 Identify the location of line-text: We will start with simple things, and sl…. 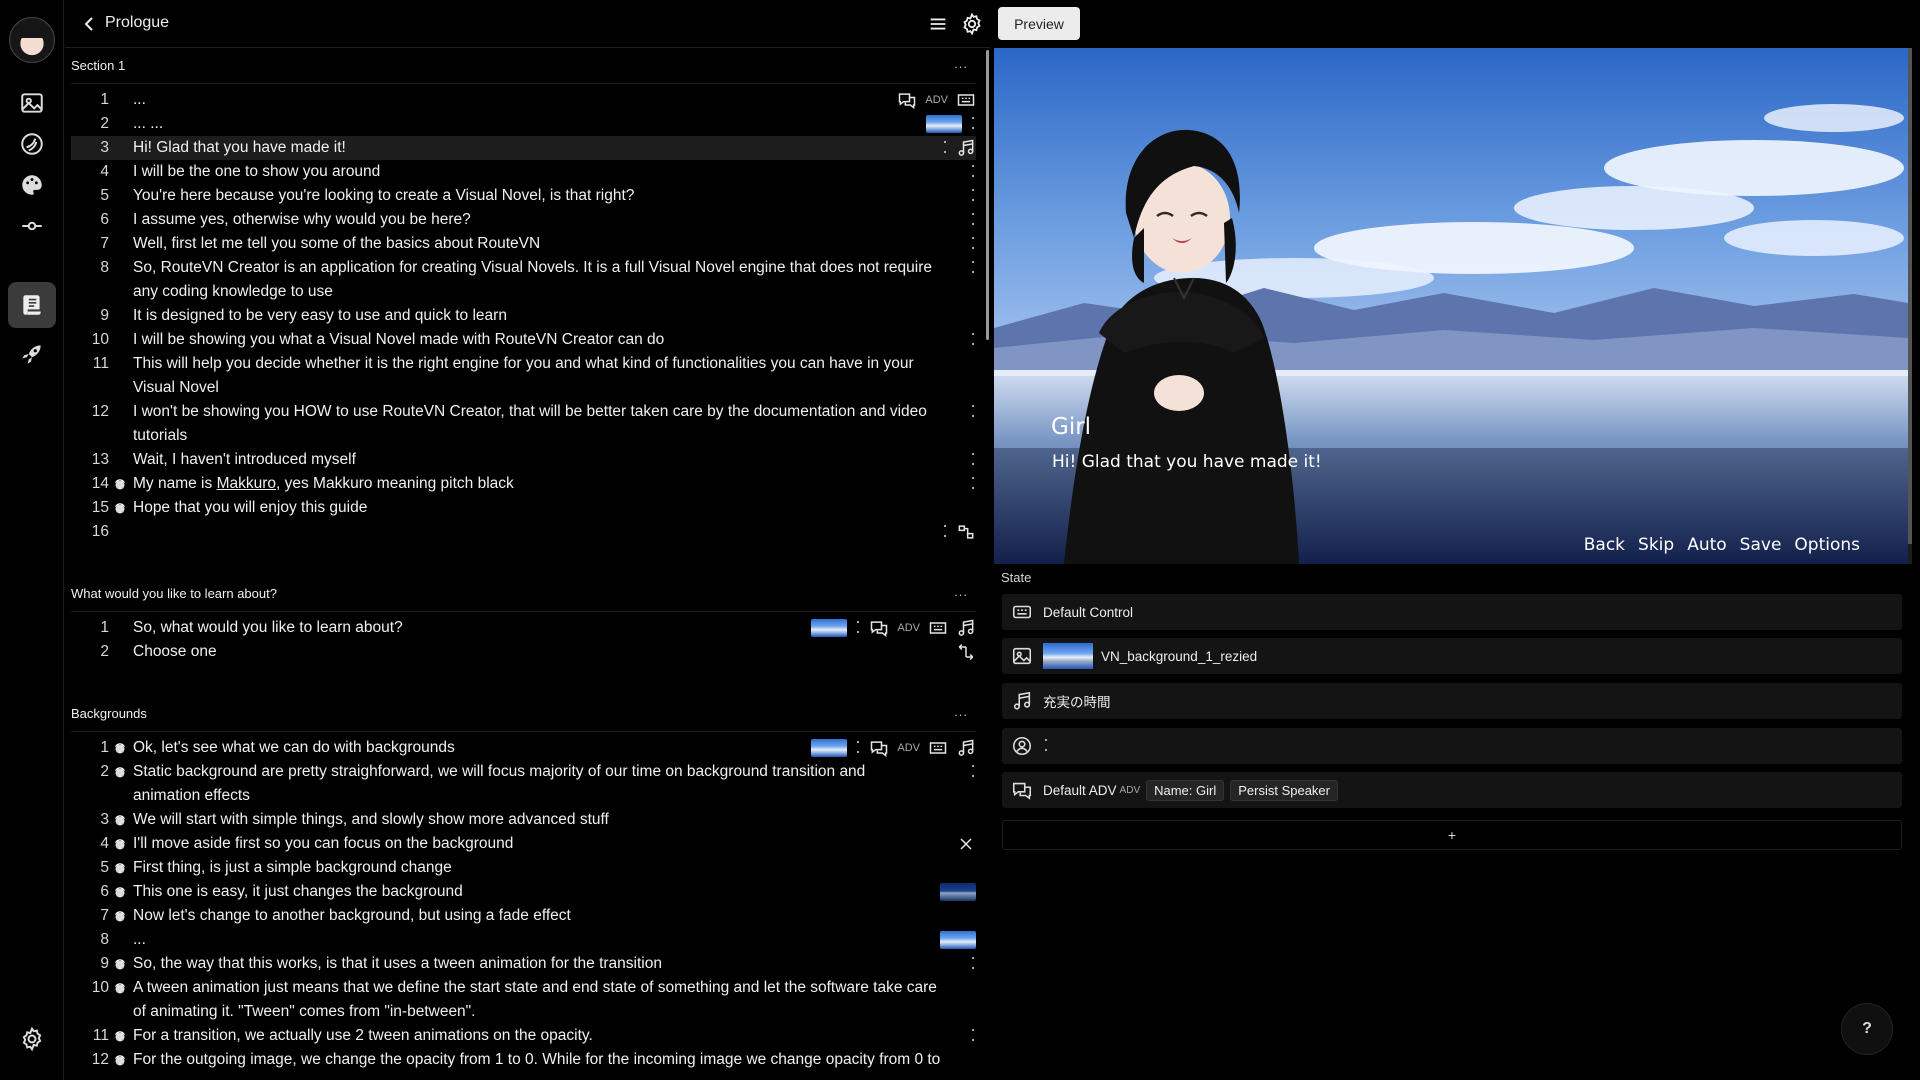
(371, 820).